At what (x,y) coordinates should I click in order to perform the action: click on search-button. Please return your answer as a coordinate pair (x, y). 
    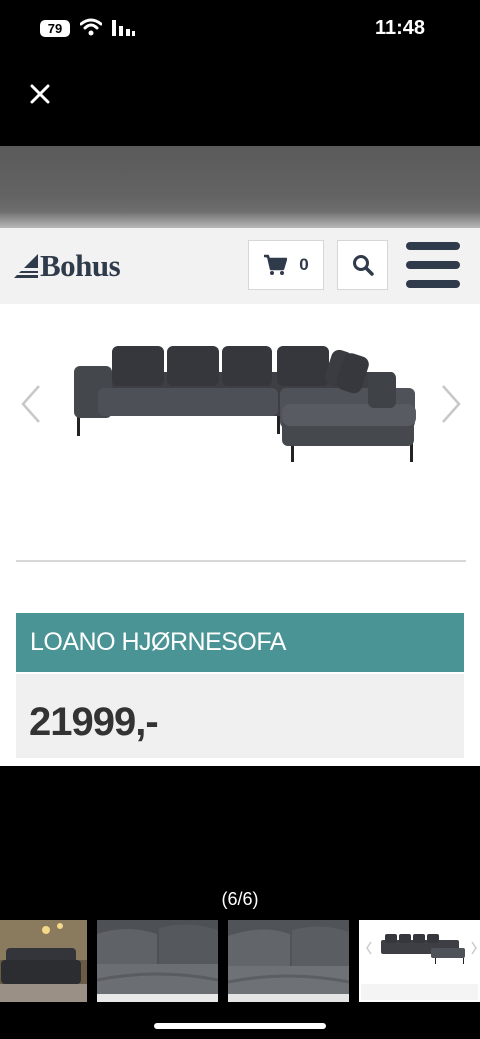
    Looking at the image, I should click on (362, 265).